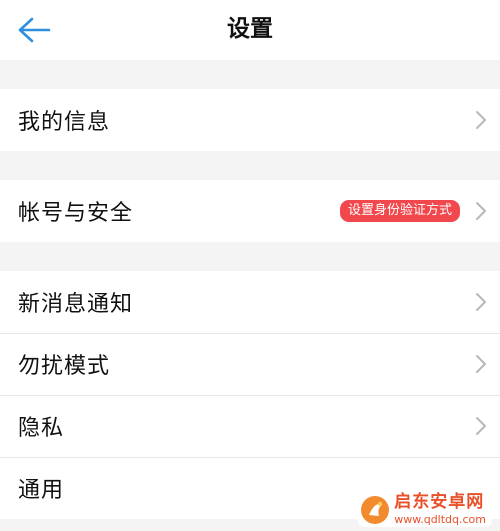  I want to click on settings-item-privacy: 隐私, so click(250, 426).